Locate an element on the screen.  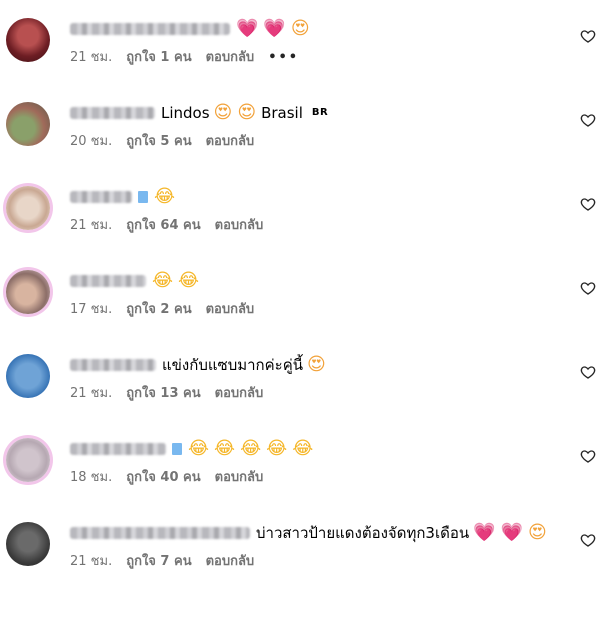
likes-count: ถูกใจ 7 คน is located at coordinates (158, 562).